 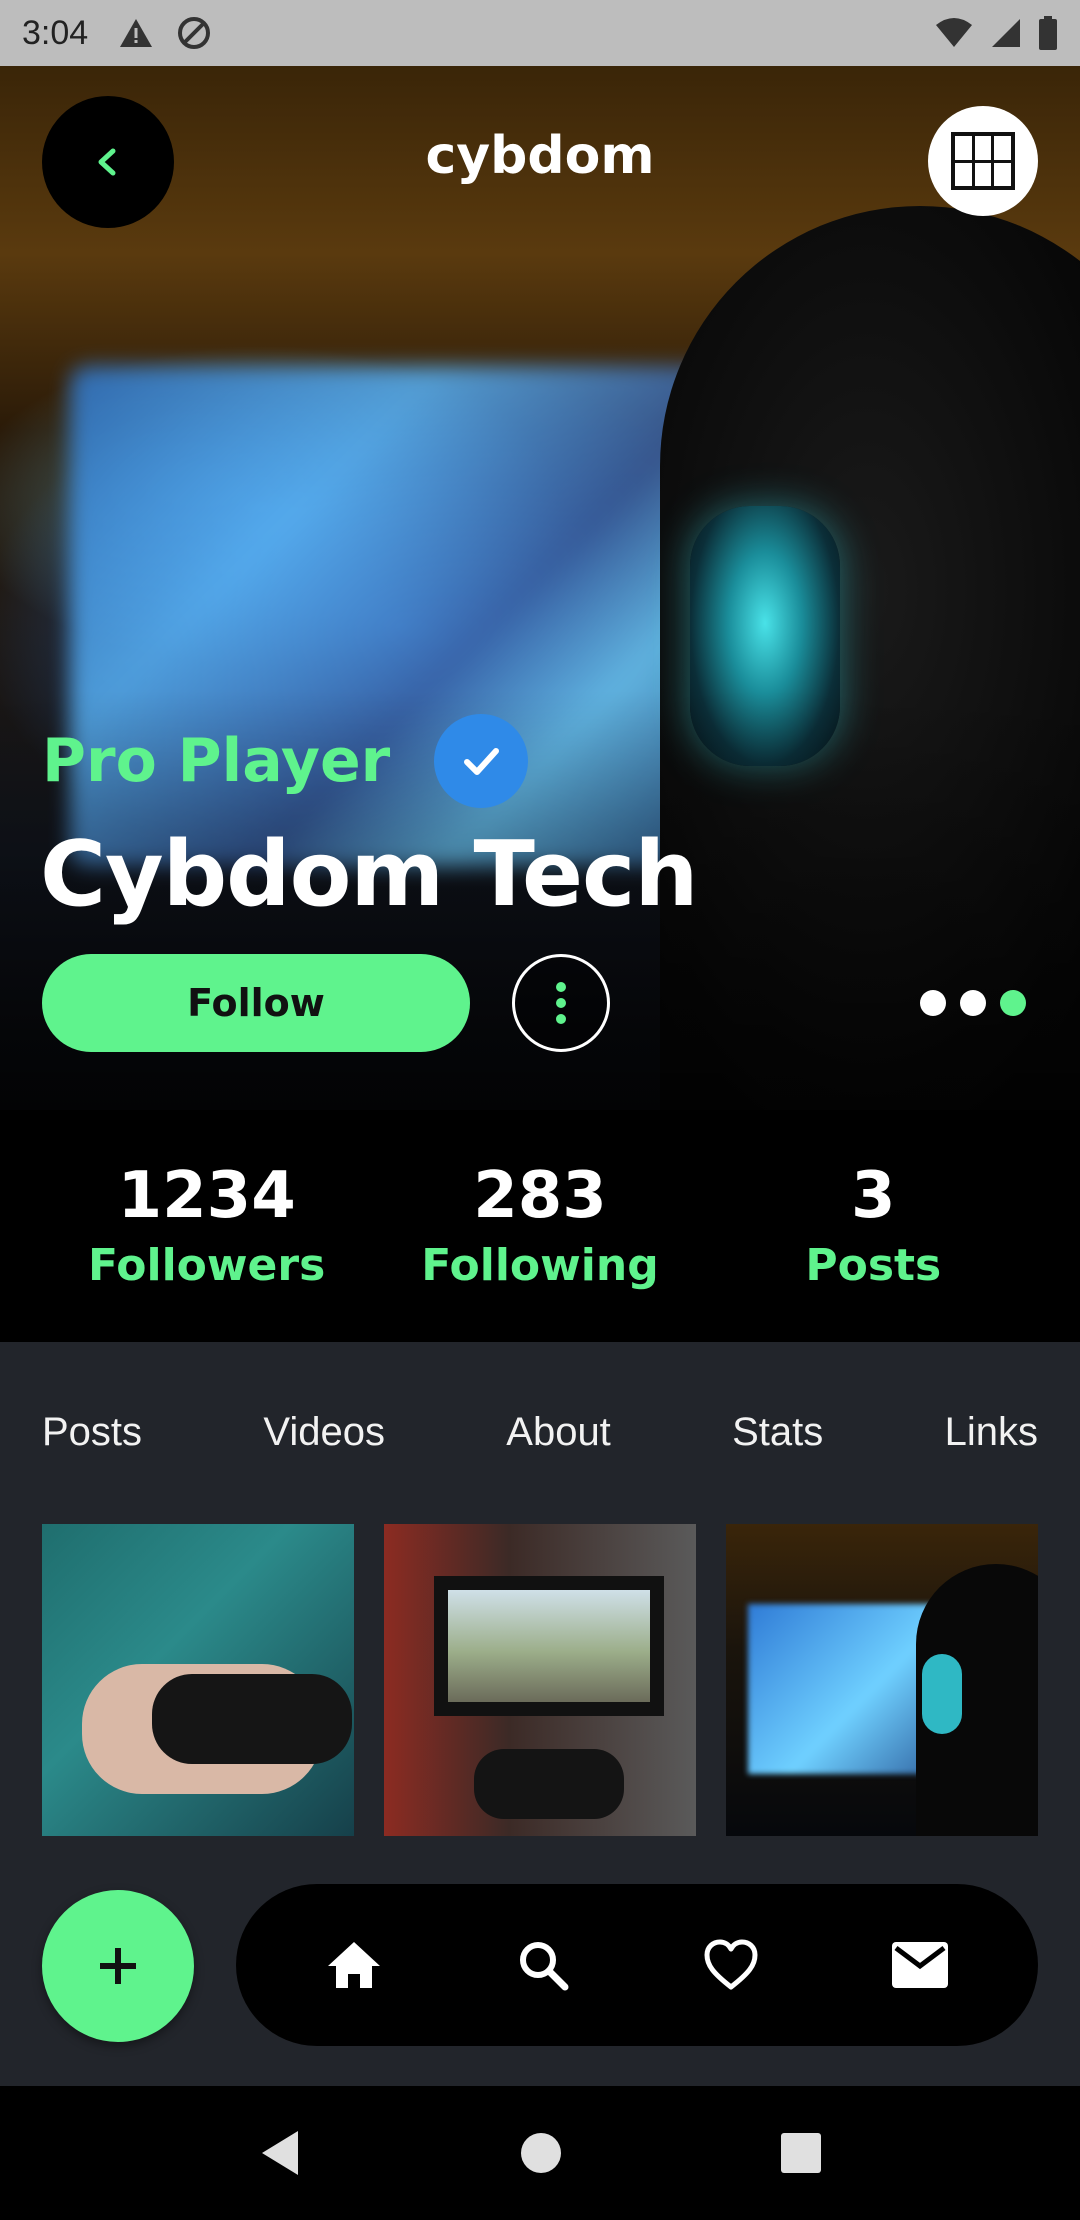 I want to click on stat-following: 283 Following, so click(x=540, y=1225).